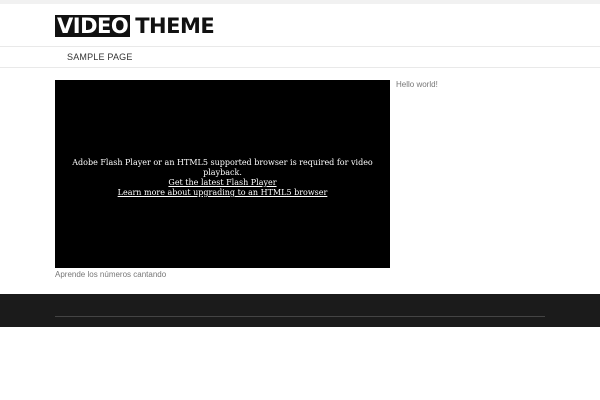 This screenshot has width=600, height=400. Describe the element at coordinates (300, 316) in the screenshot. I see `footer-divider` at that location.